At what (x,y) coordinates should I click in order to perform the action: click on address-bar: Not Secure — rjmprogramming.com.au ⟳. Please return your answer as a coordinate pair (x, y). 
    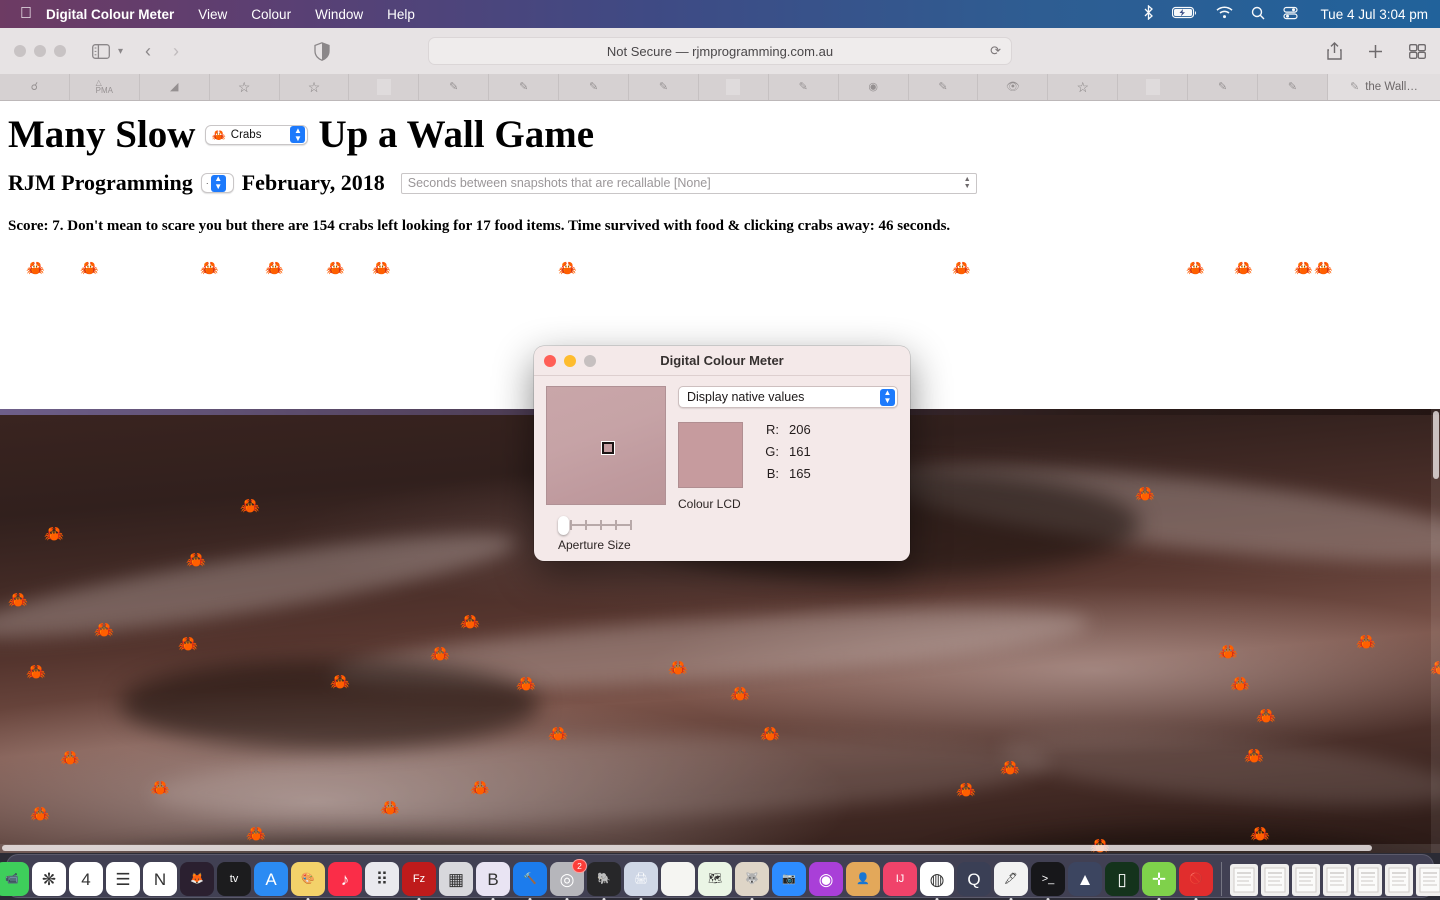
    Looking at the image, I should click on (720, 51).